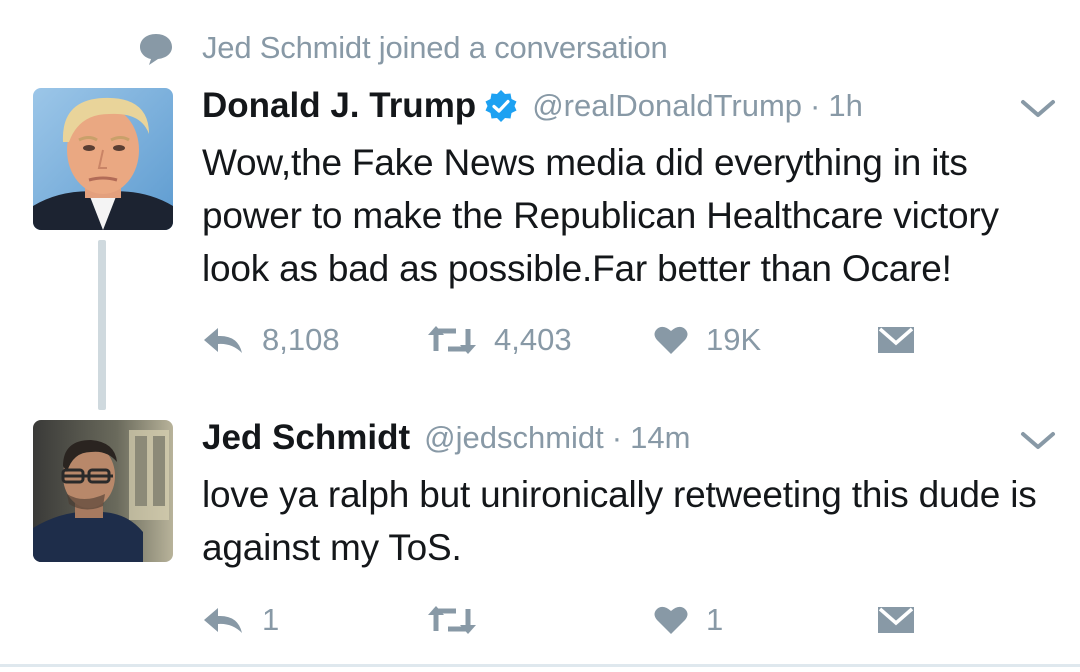 This screenshot has height=672, width=1080. Describe the element at coordinates (501, 106) in the screenshot. I see `verified-badge-icon` at that location.